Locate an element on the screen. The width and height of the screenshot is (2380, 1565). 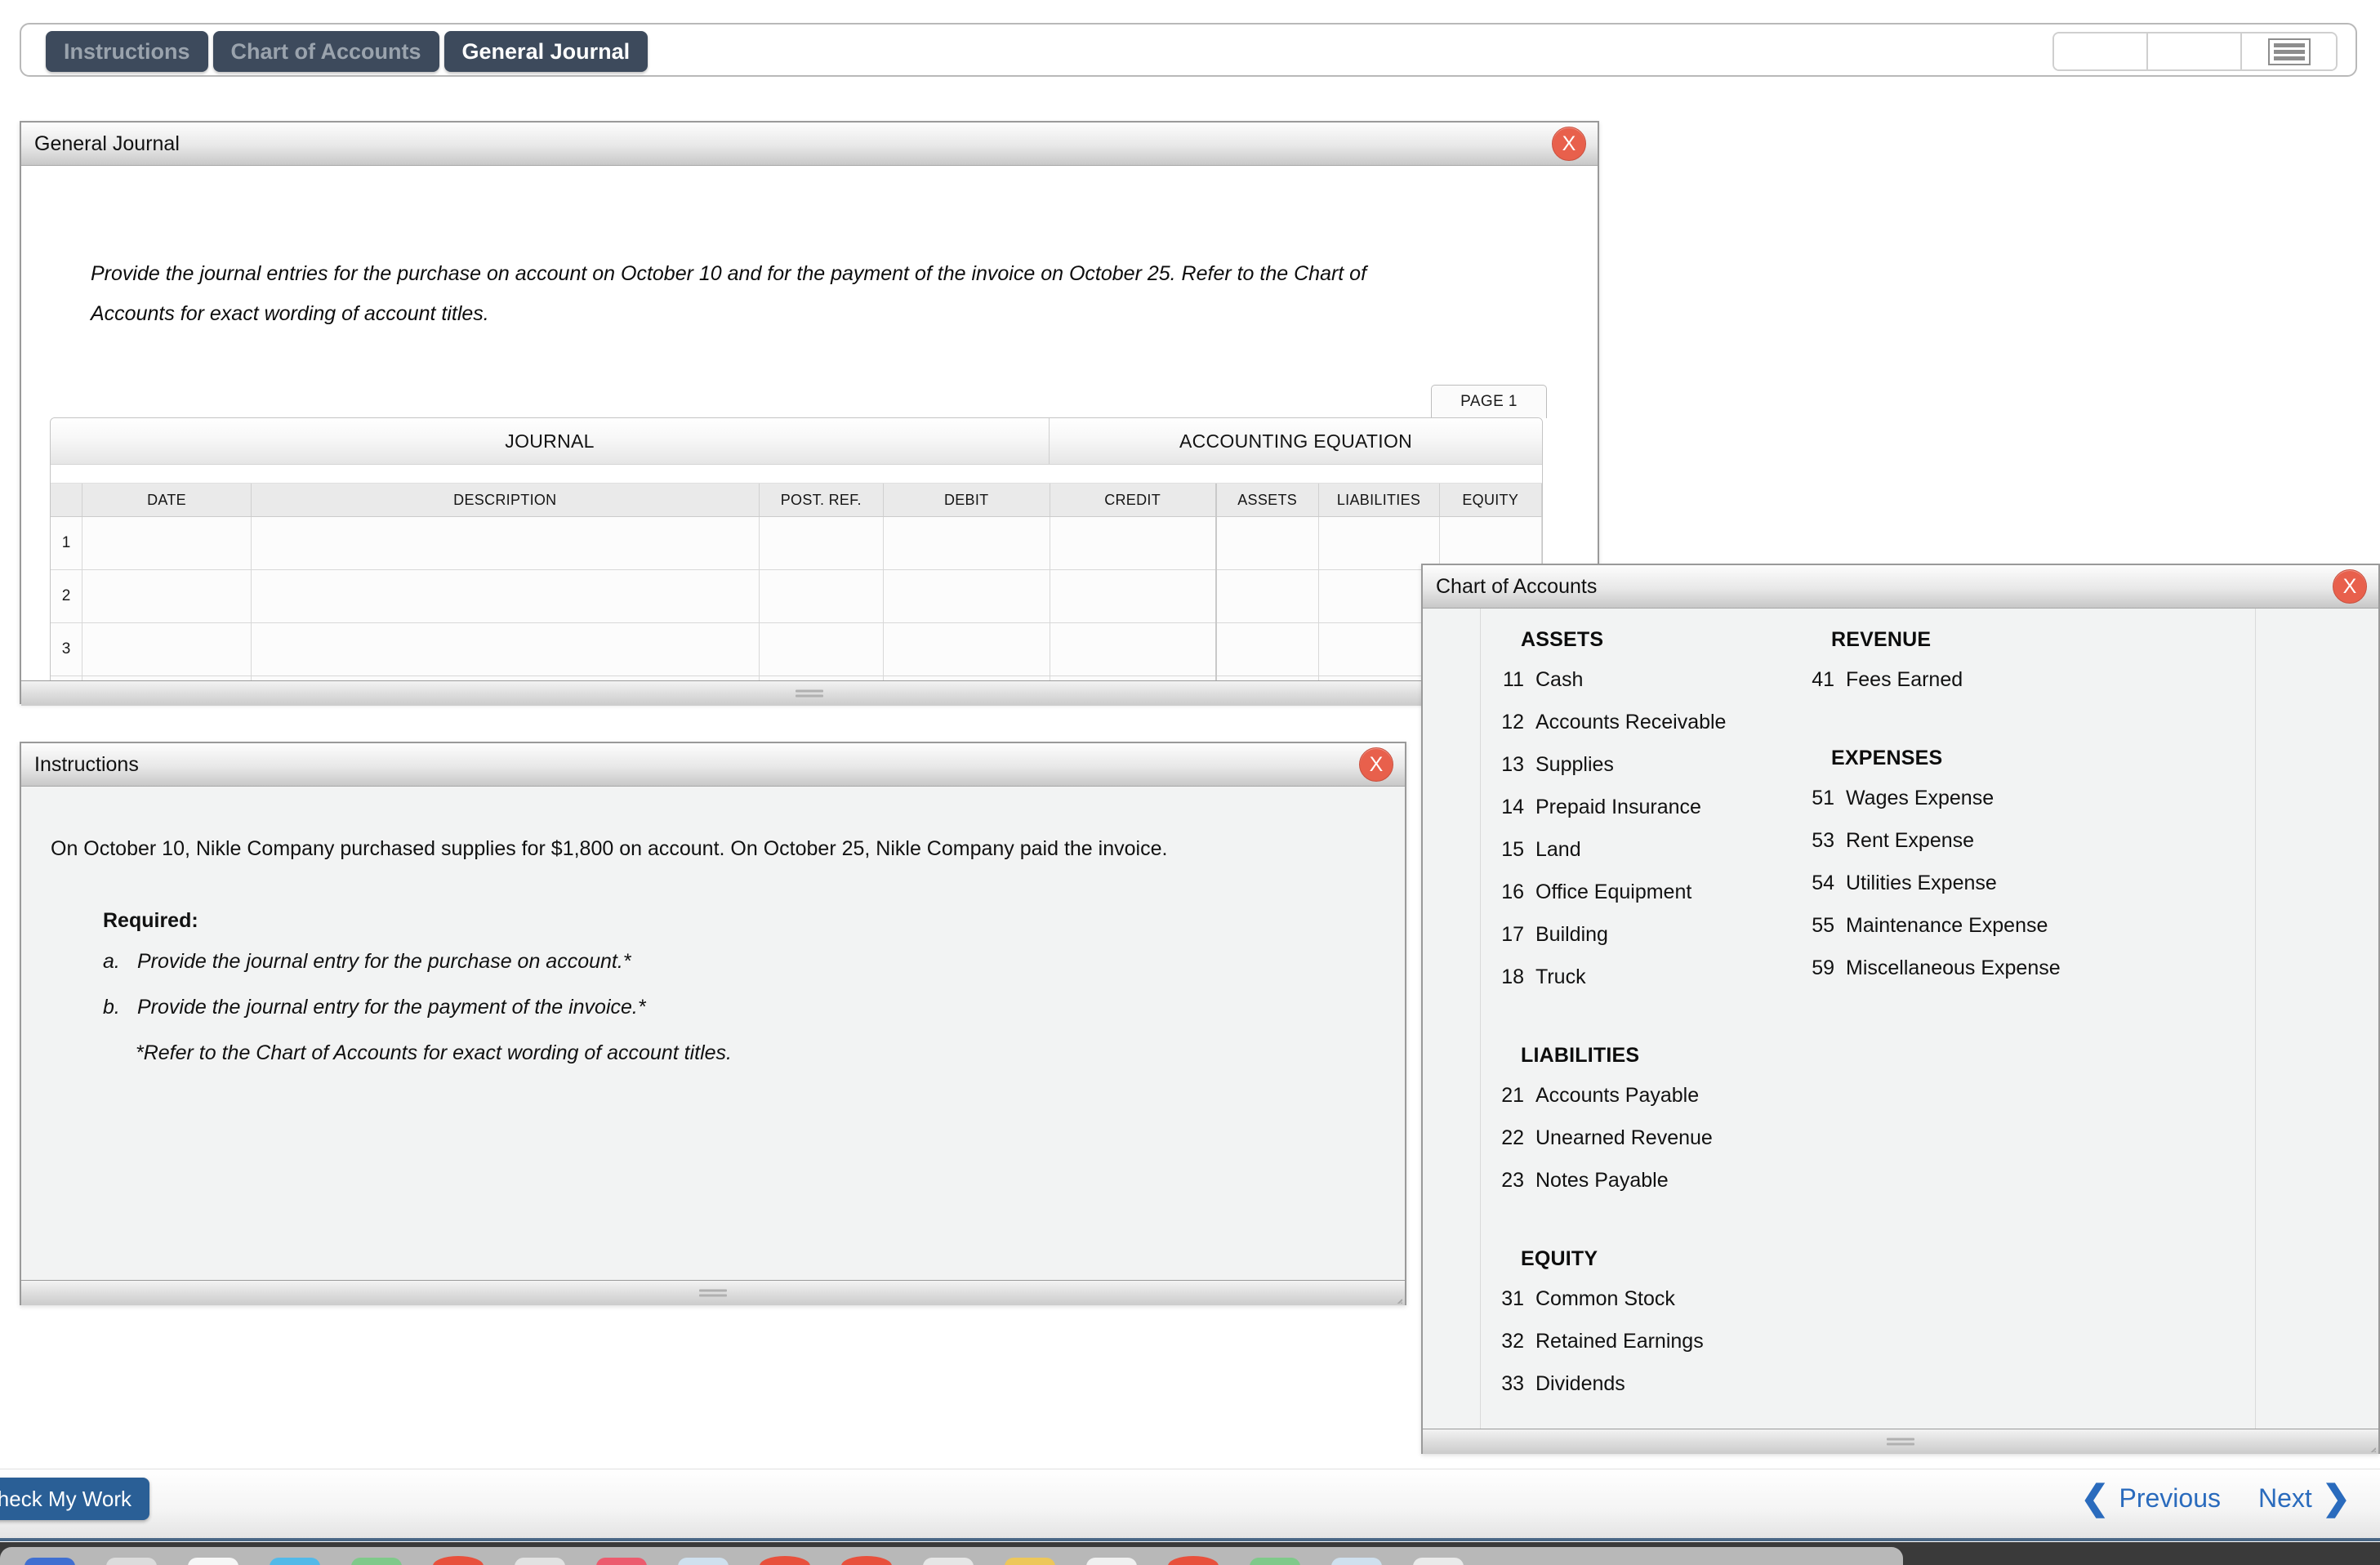
account-row: 11 Cash is located at coordinates (1658, 679).